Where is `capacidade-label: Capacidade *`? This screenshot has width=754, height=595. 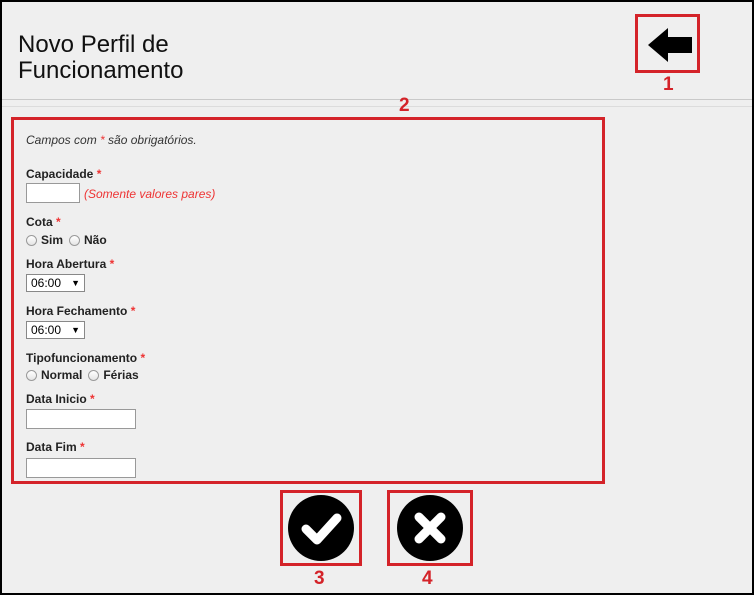
capacidade-label: Capacidade * is located at coordinates (64, 174).